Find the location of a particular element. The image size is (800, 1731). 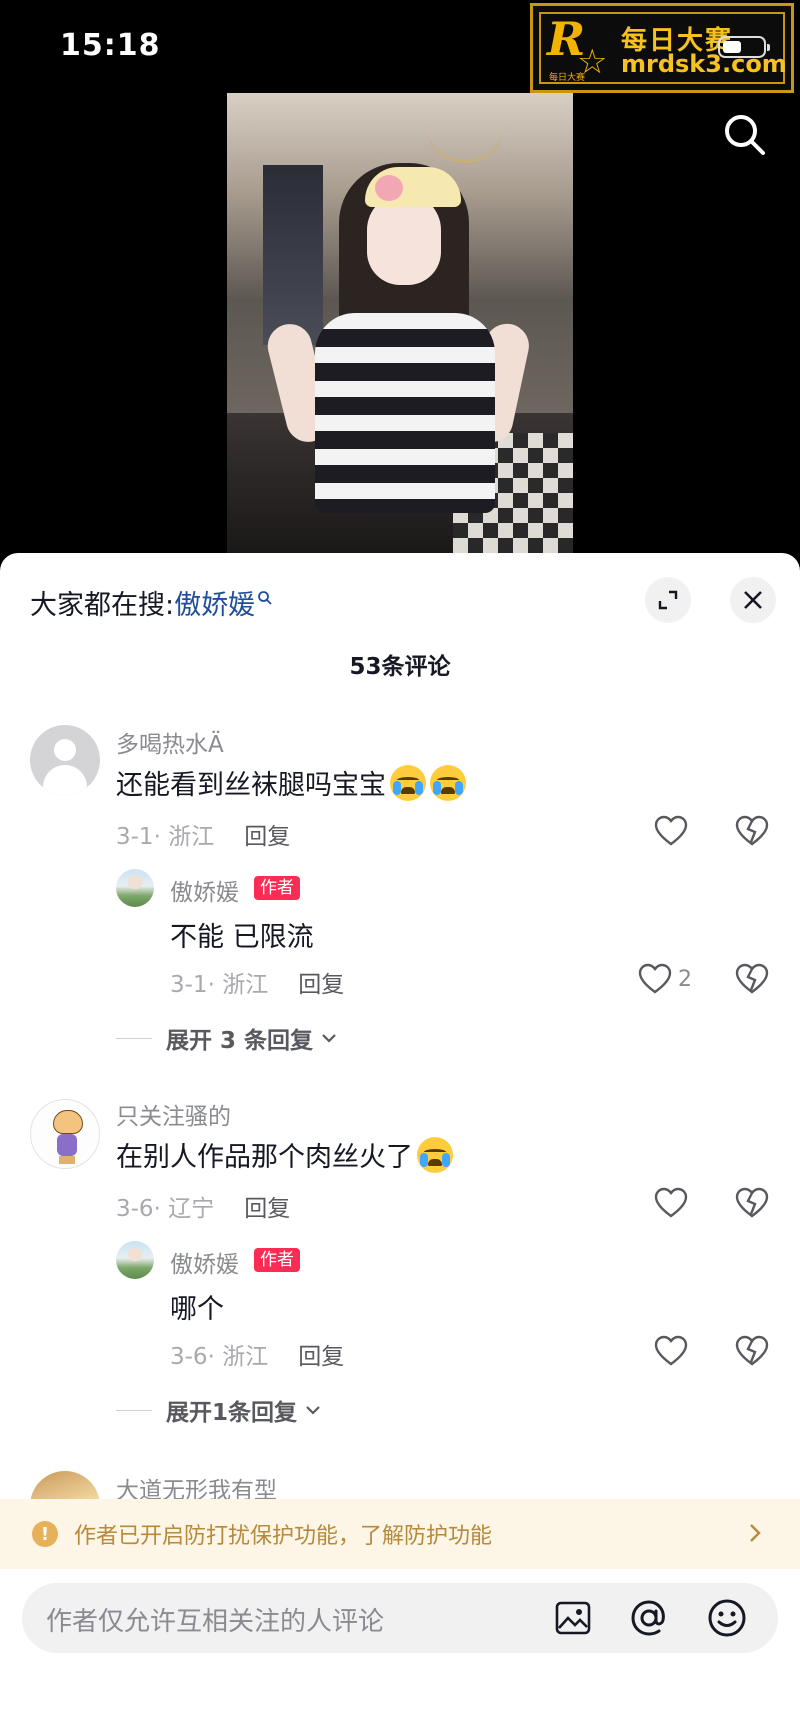

reply-date-location: 3-1· 浙江 is located at coordinates (219, 985).